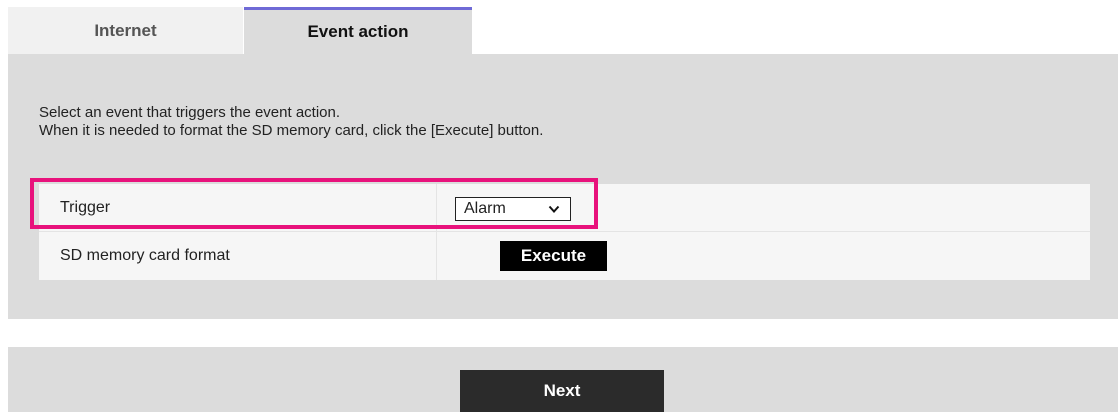 The width and height of the screenshot is (1118, 412). I want to click on execute-button: Execute, so click(553, 256).